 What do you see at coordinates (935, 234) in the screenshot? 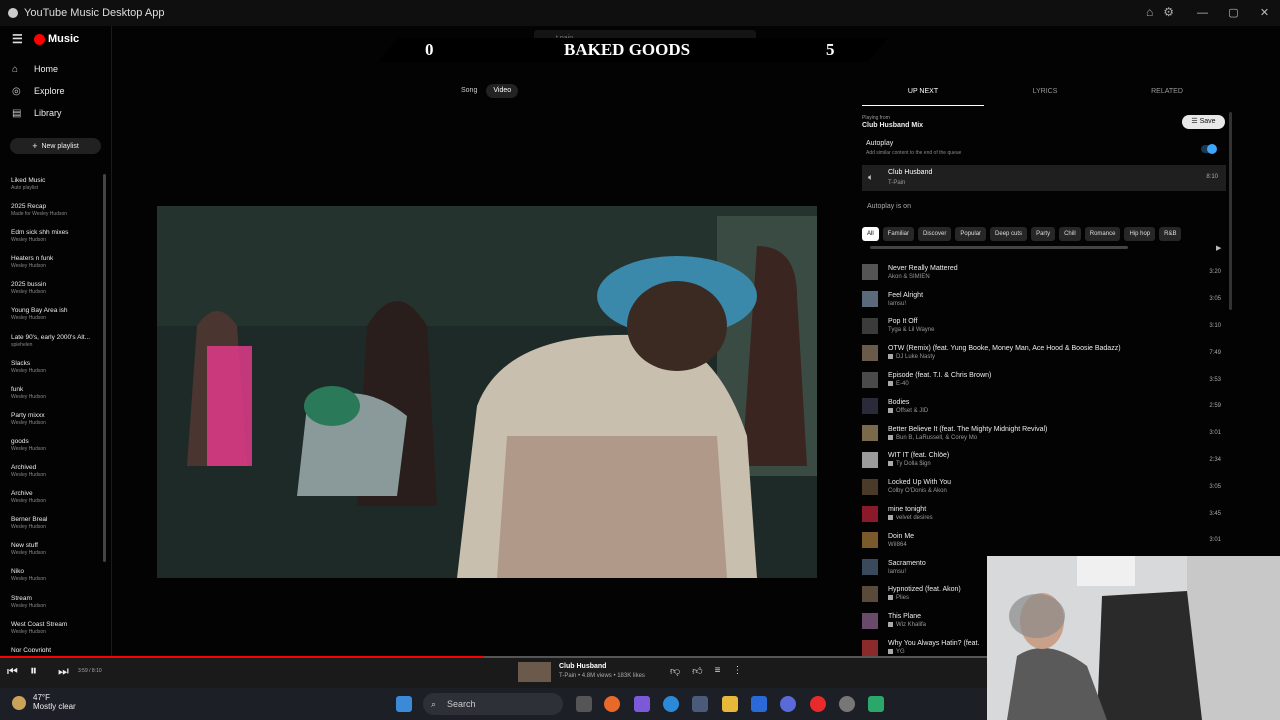
I see `filter-chip: Discover` at bounding box center [935, 234].